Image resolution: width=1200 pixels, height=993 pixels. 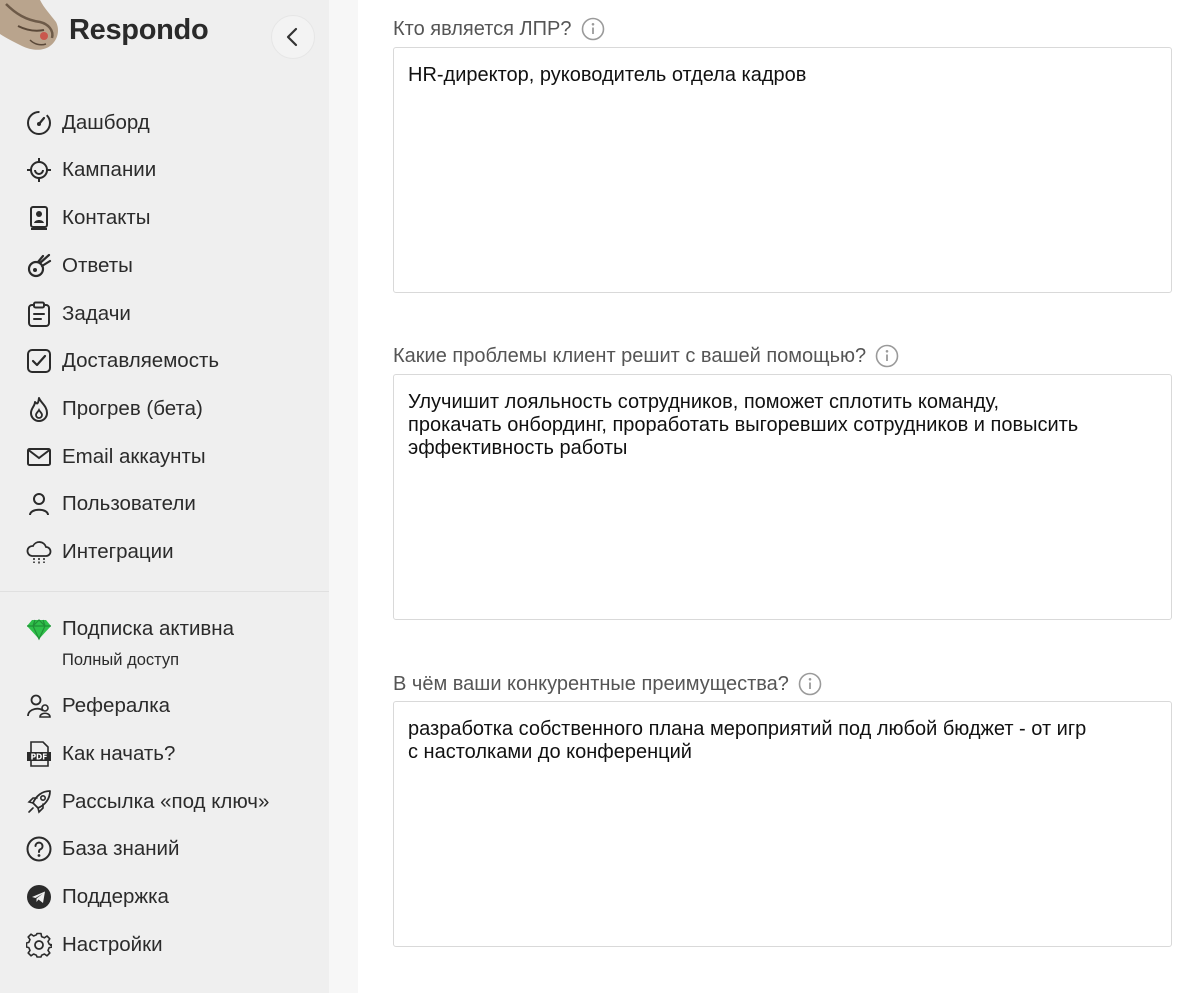 What do you see at coordinates (109, 169) in the screenshot?
I see `sidebar-item-label: Кампании` at bounding box center [109, 169].